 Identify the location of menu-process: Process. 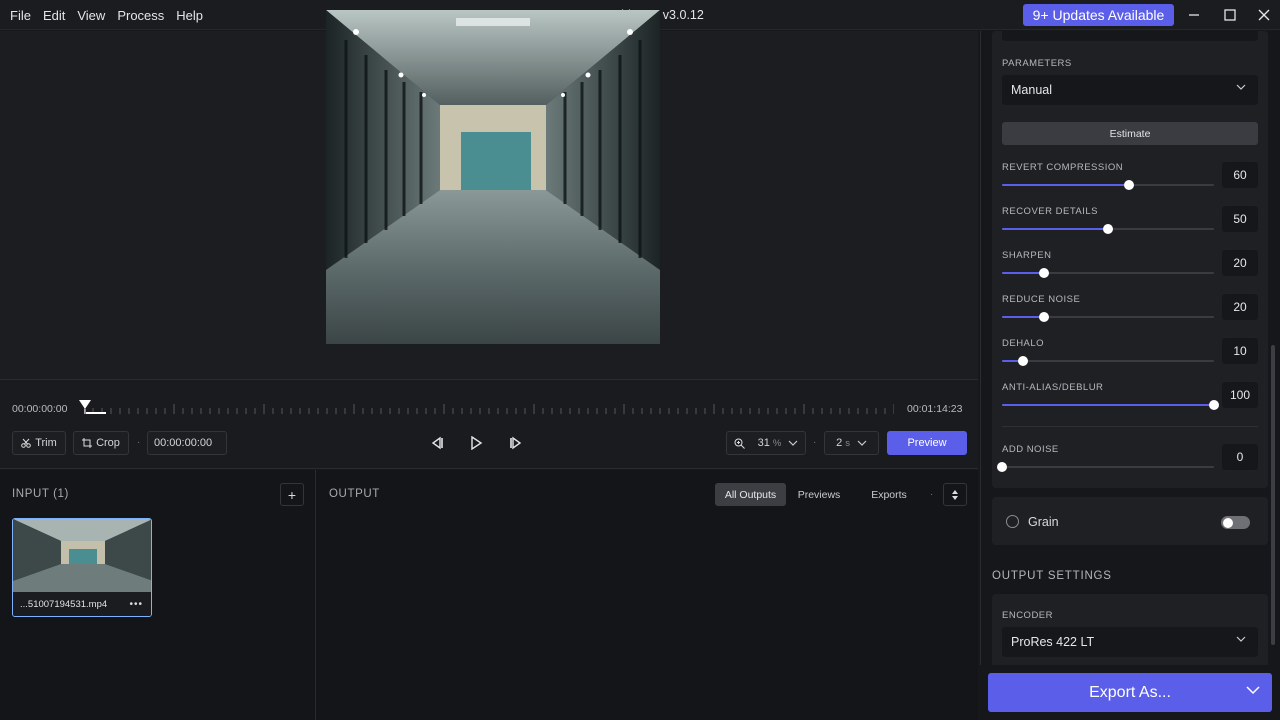
(143, 15).